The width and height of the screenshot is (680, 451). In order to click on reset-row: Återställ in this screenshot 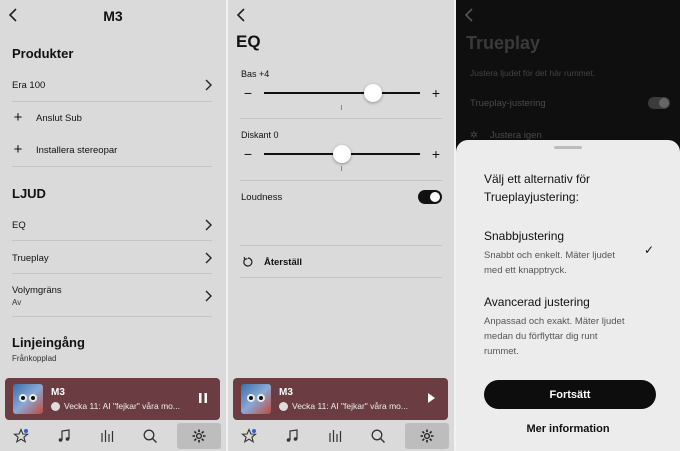, I will do `click(342, 262)`.